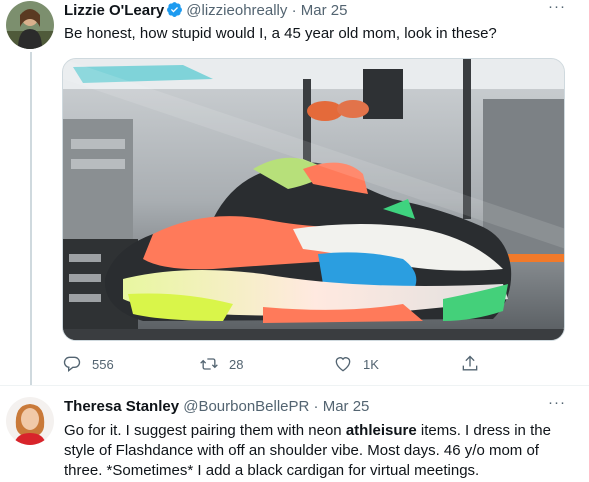 The height and width of the screenshot is (482, 589). Describe the element at coordinates (343, 364) in the screenshot. I see `like-icon` at that location.